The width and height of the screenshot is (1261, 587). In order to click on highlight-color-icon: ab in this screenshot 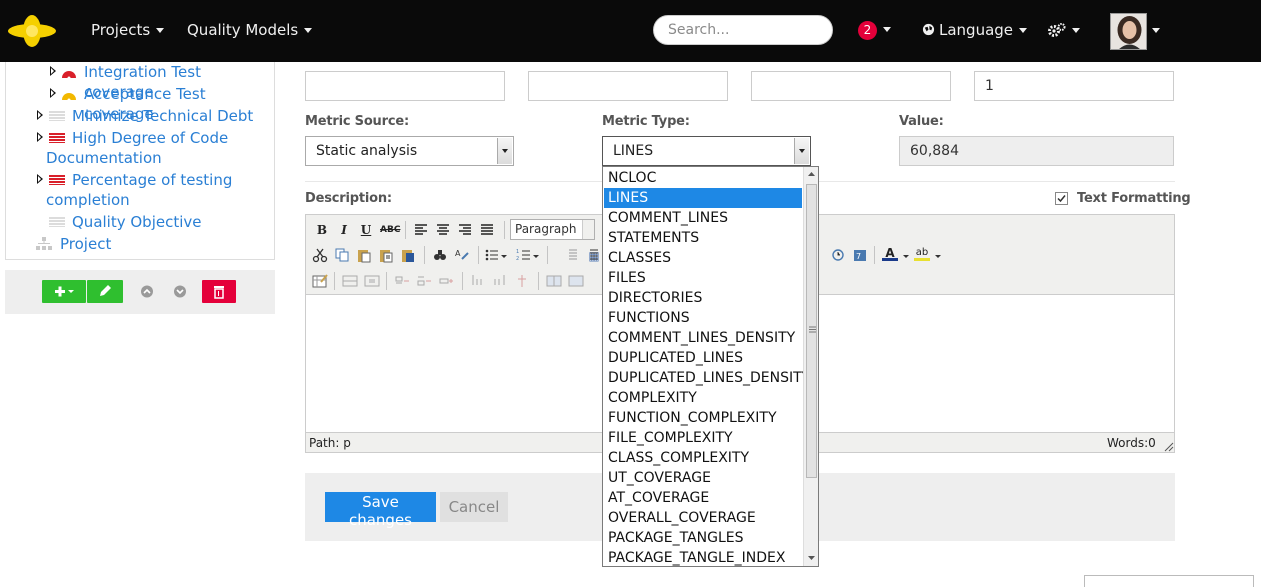, I will do `click(922, 253)`.